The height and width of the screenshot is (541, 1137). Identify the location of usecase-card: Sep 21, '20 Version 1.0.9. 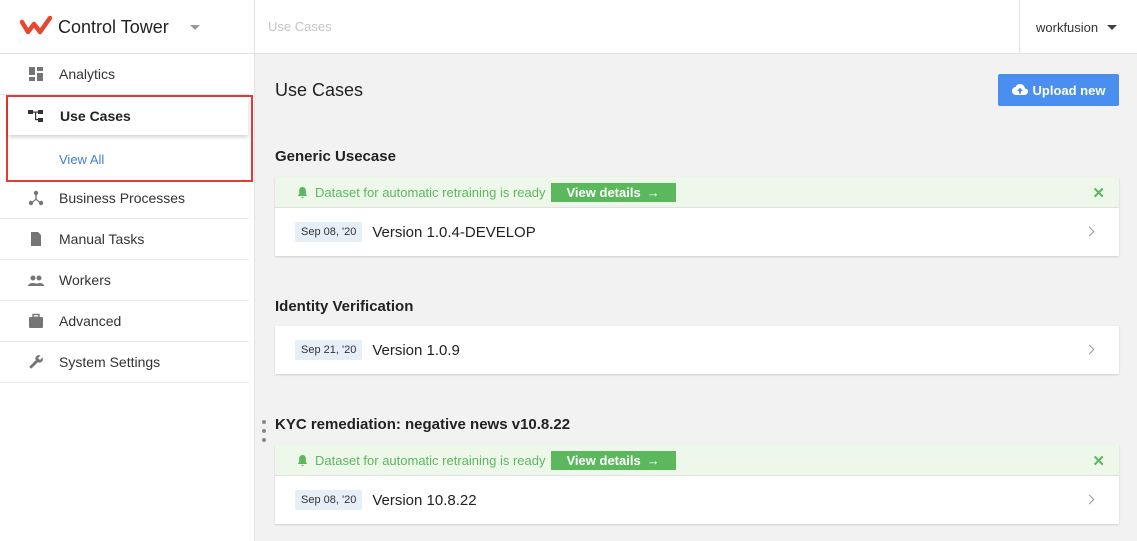
(697, 350).